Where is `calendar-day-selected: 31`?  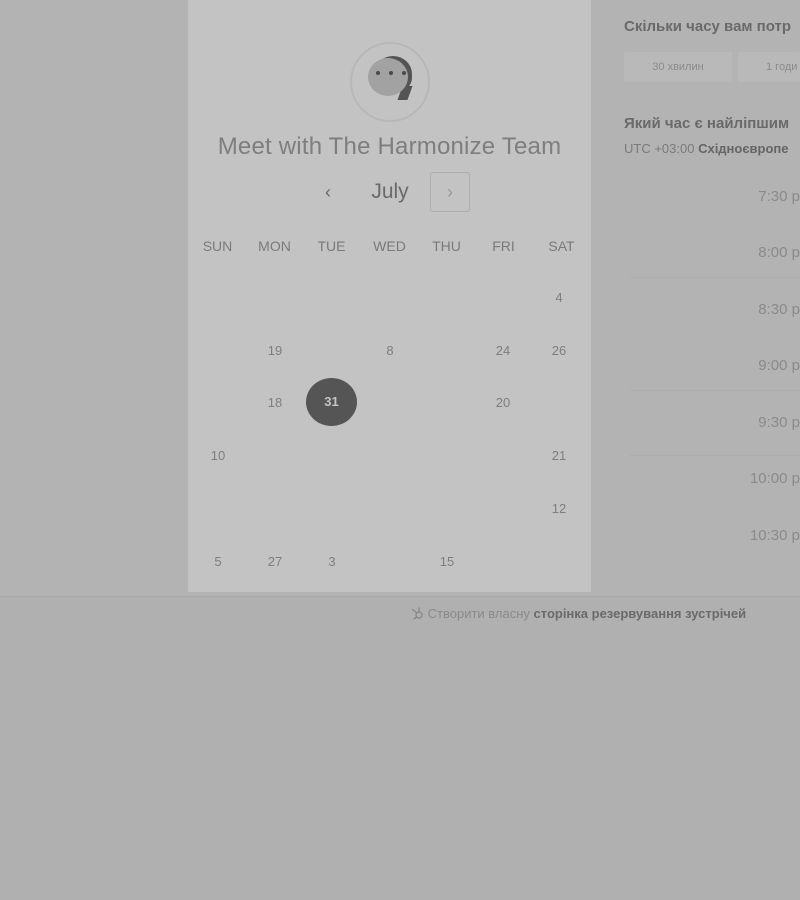 calendar-day-selected: 31 is located at coordinates (331, 402).